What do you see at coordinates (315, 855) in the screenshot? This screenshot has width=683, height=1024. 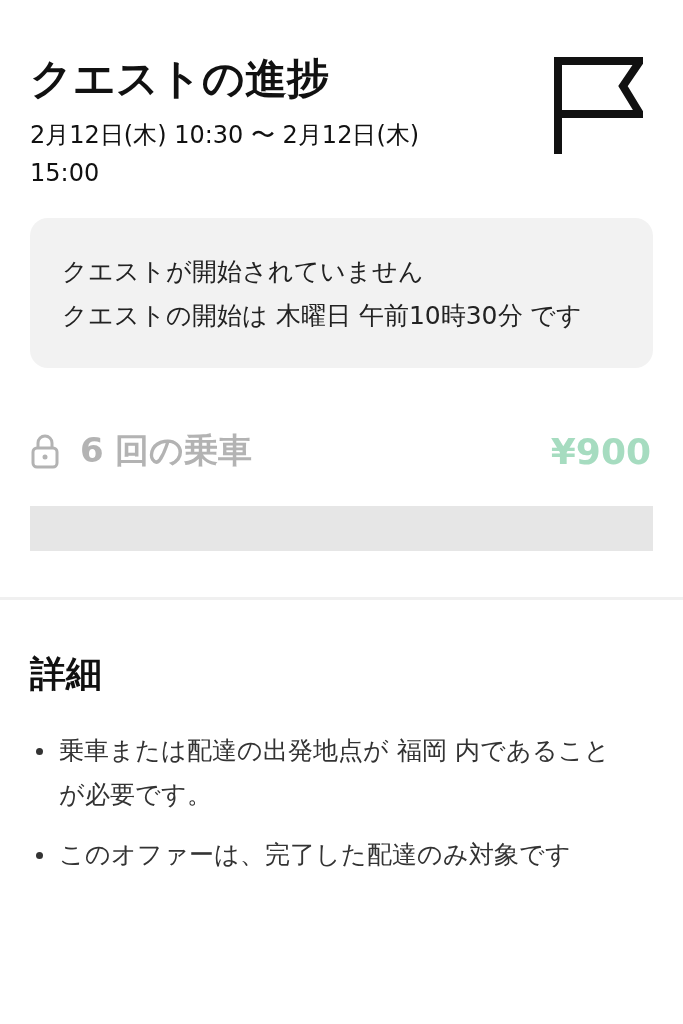 I see `detail-text: このオファーは、完了した配達のみ対象です` at bounding box center [315, 855].